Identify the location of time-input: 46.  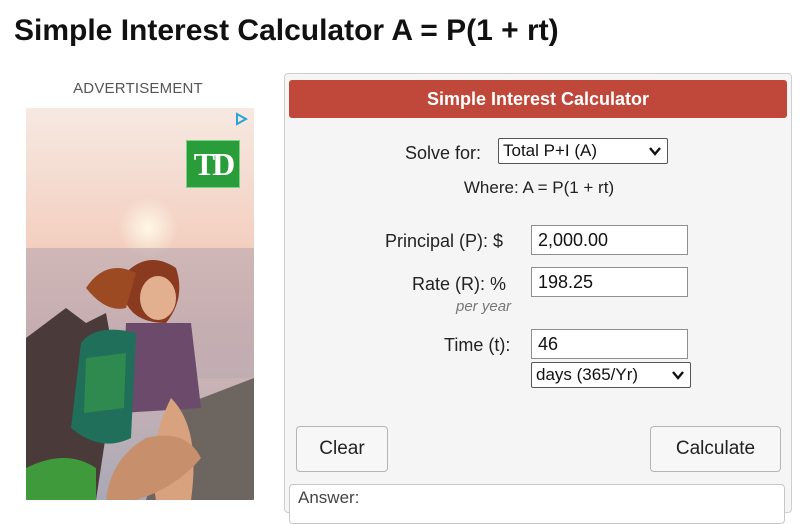
(609, 344).